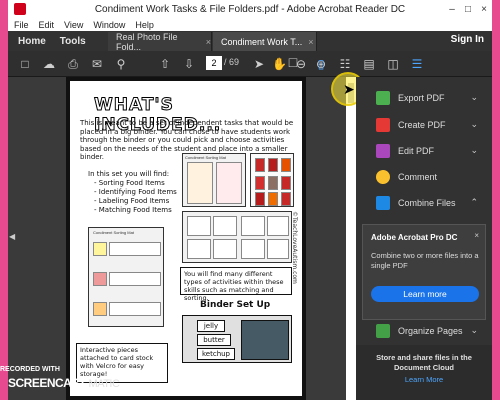 The height and width of the screenshot is (400, 500). I want to click on page-total: / 69, so click(232, 62).